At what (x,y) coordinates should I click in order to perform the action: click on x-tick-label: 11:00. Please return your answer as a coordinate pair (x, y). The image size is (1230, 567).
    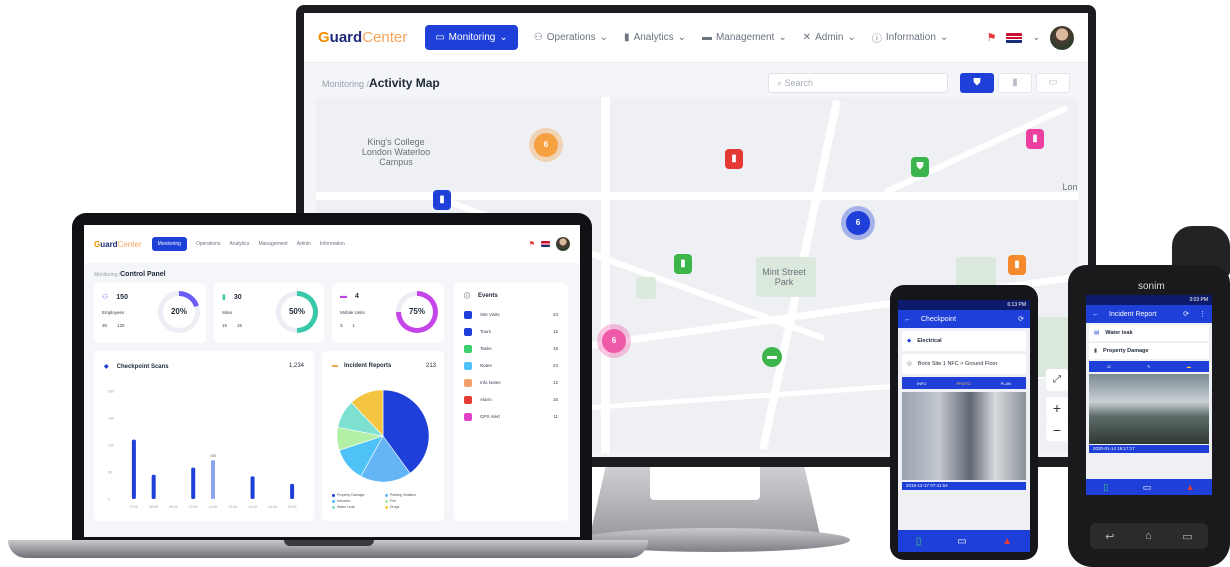
    Looking at the image, I should click on (213, 507).